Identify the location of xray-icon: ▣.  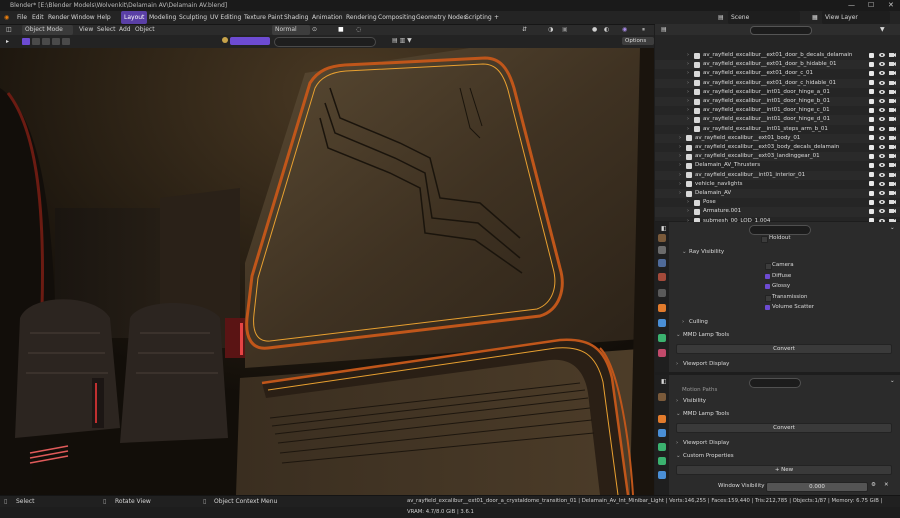
(565, 30).